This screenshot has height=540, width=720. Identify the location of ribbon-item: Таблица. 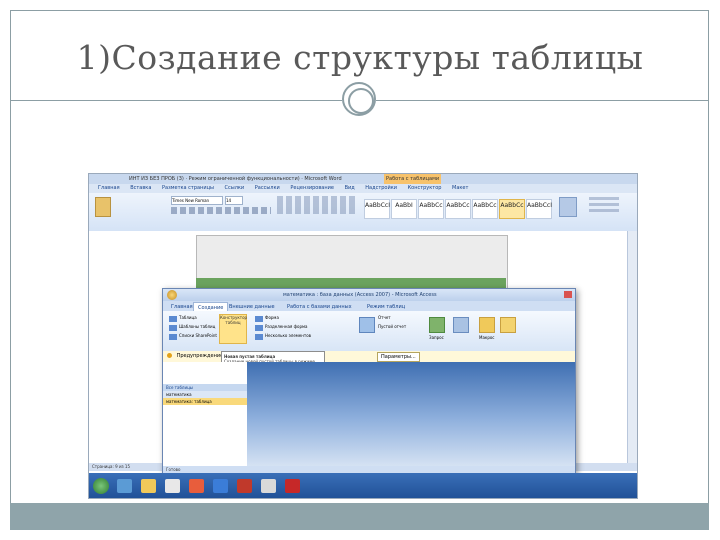
(188, 317).